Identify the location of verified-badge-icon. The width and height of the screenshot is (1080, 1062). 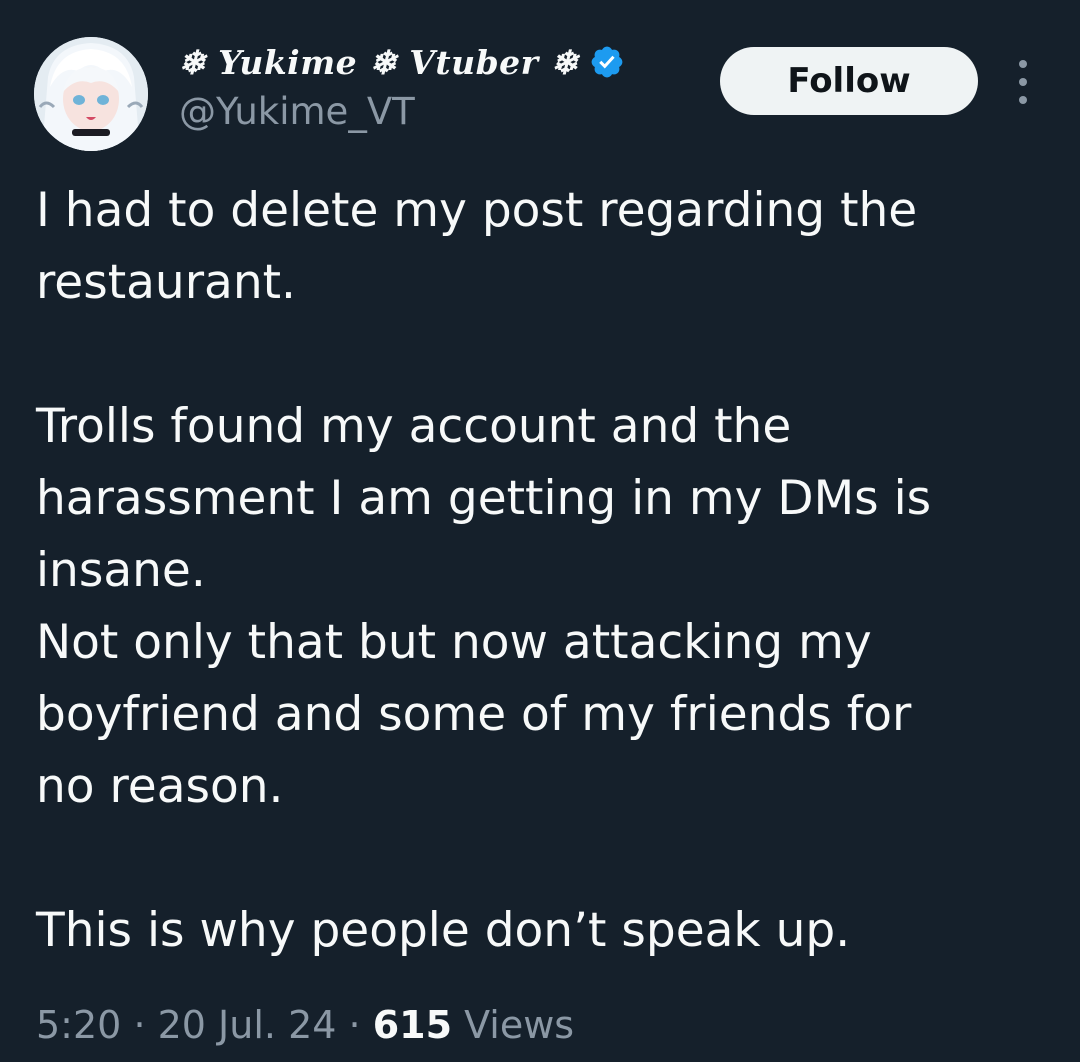
(607, 62).